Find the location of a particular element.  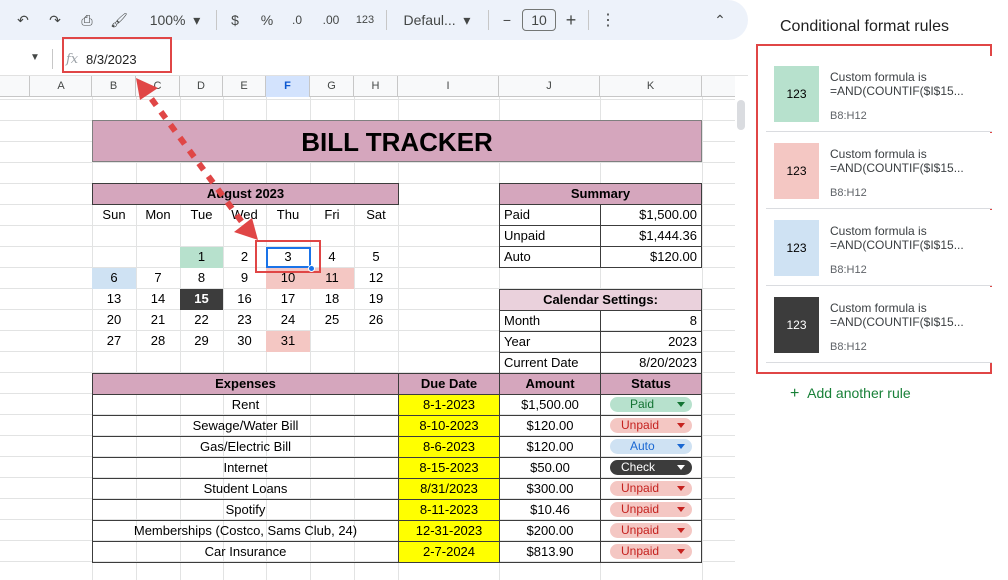

calendar-day: 12 is located at coordinates (376, 278).